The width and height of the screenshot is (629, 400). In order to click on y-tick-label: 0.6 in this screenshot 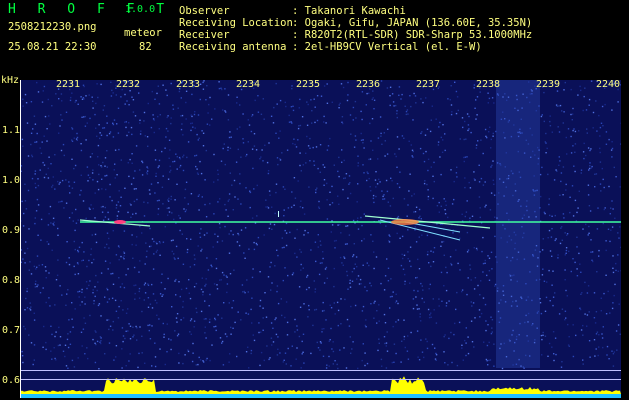, I will do `click(11, 380)`.